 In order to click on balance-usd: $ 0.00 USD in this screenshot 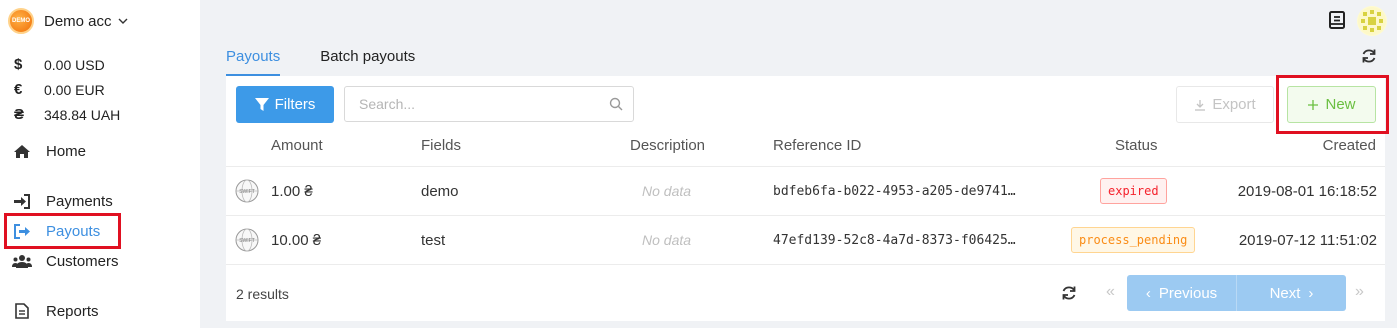, I will do `click(67, 64)`.